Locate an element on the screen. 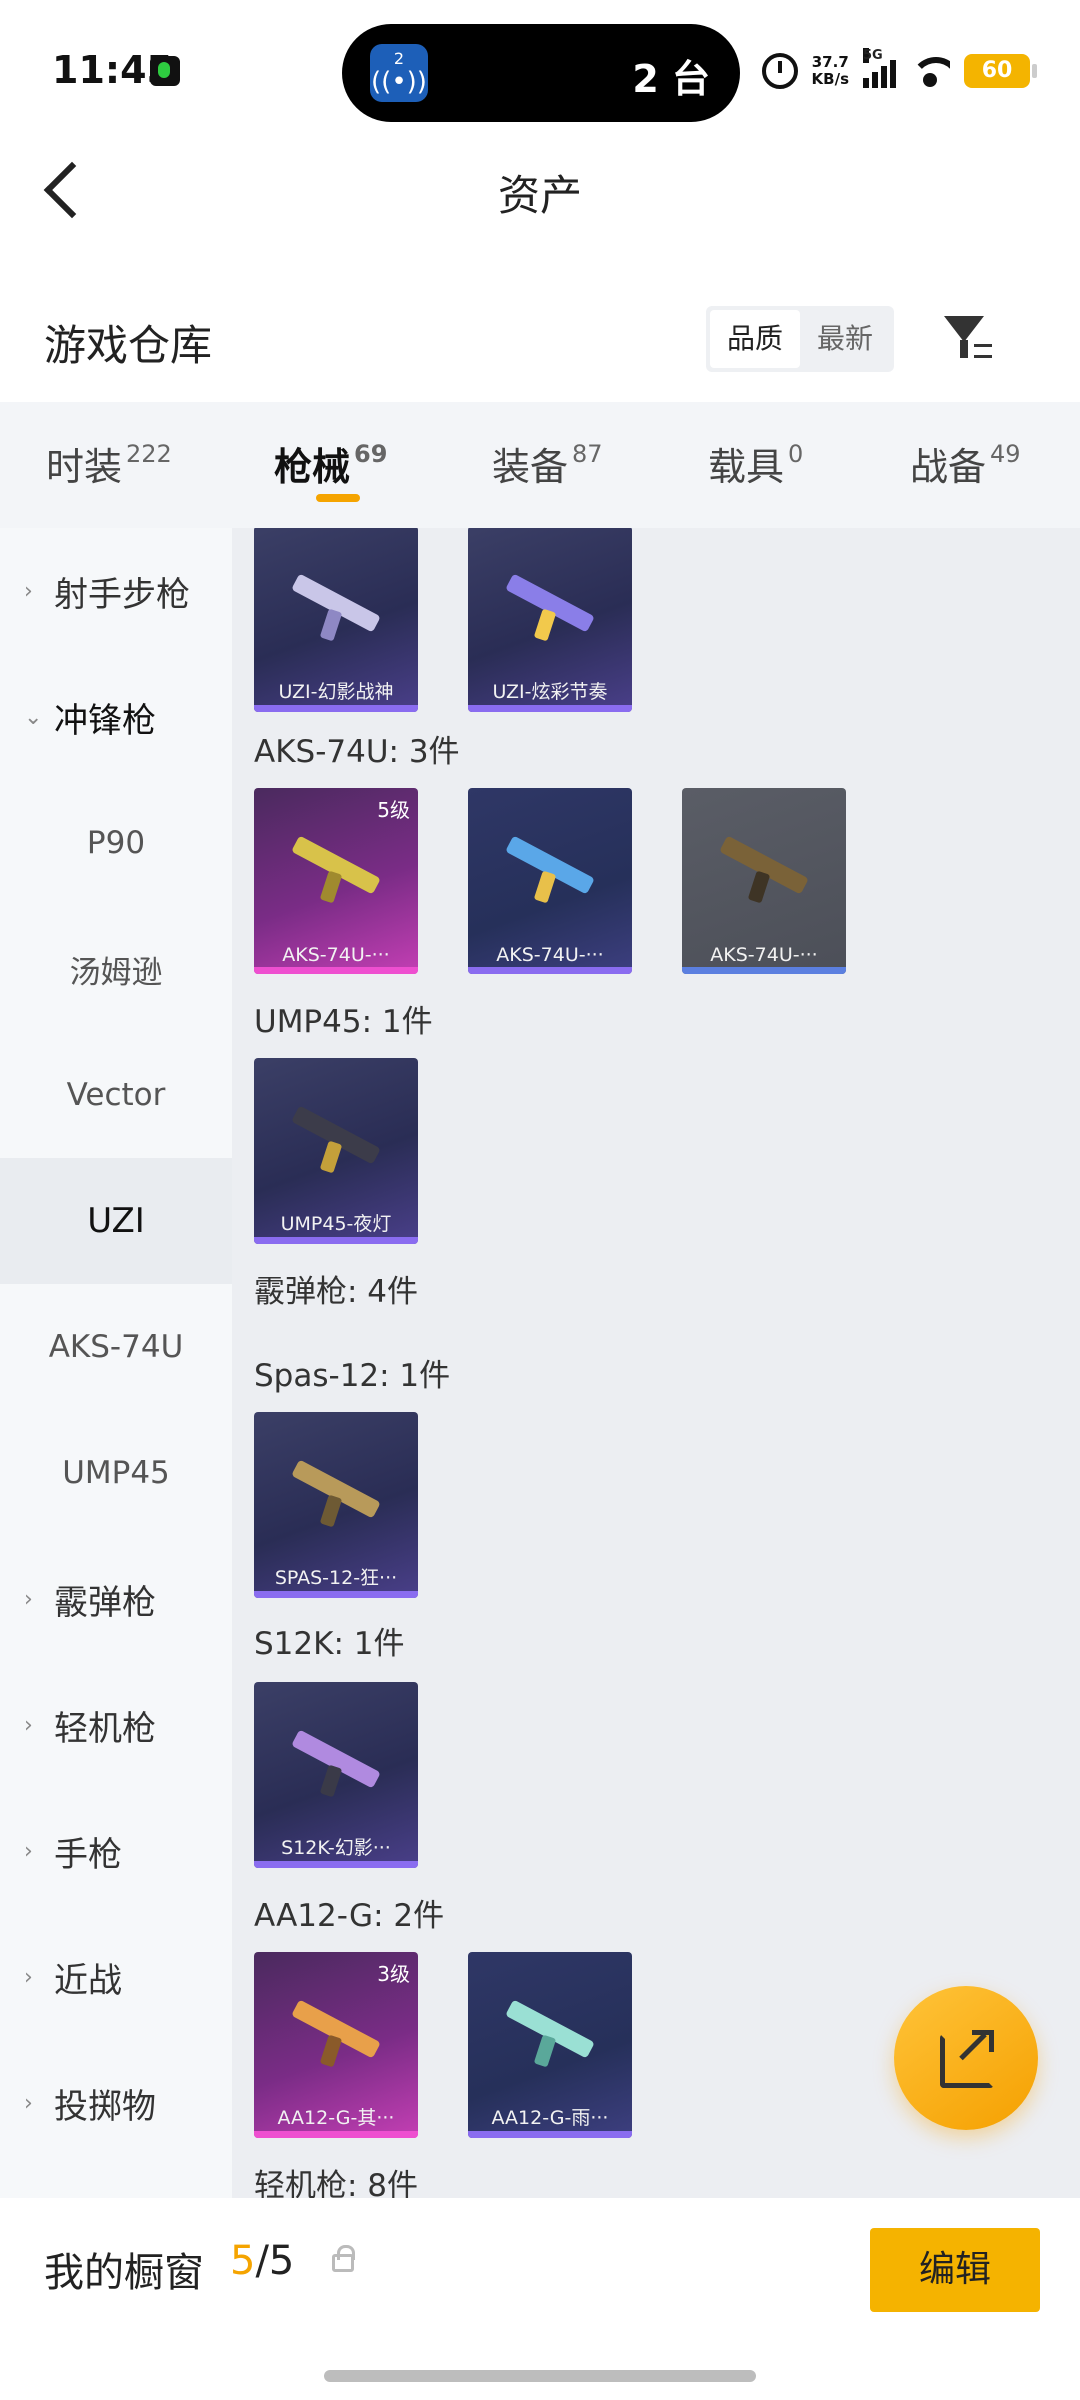 This screenshot has height=2400, width=1080. warehouse-header: 游戏仓库 品质 最新 is located at coordinates (540, 345).